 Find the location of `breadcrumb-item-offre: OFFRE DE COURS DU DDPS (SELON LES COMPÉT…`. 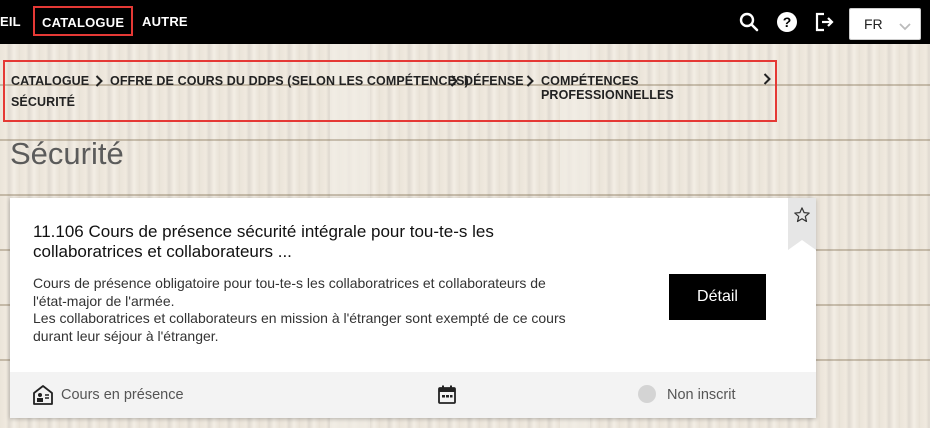

breadcrumb-item-offre: OFFRE DE COURS DU DDPS (SELON LES COMPÉT… is located at coordinates (289, 81).